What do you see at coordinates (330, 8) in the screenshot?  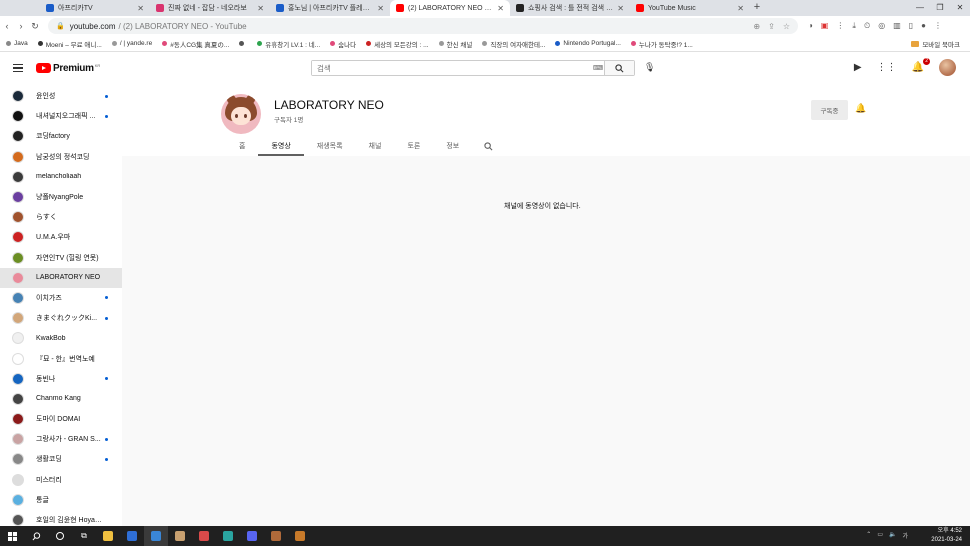 I see `browser-tab: 홍노님 | 아프리카TV 플레이어 ✕` at bounding box center [330, 8].